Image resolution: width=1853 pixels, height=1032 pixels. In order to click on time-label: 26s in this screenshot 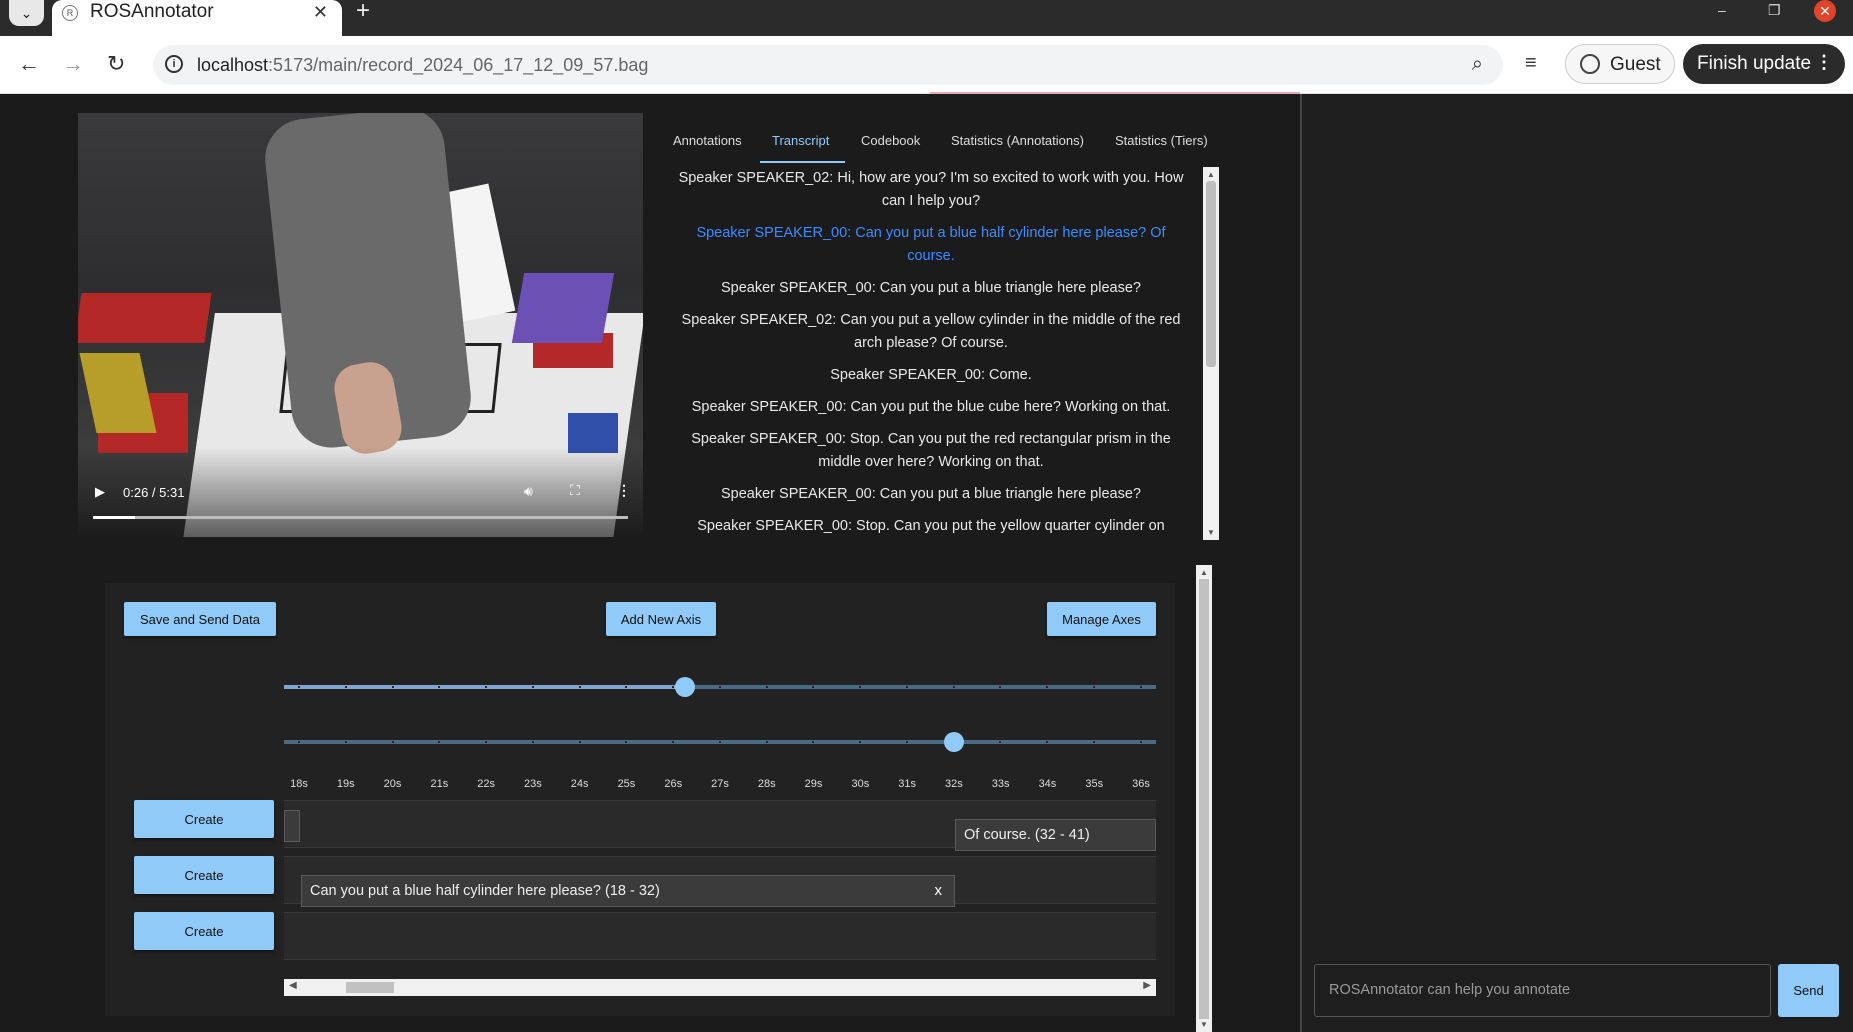, I will do `click(673, 784)`.